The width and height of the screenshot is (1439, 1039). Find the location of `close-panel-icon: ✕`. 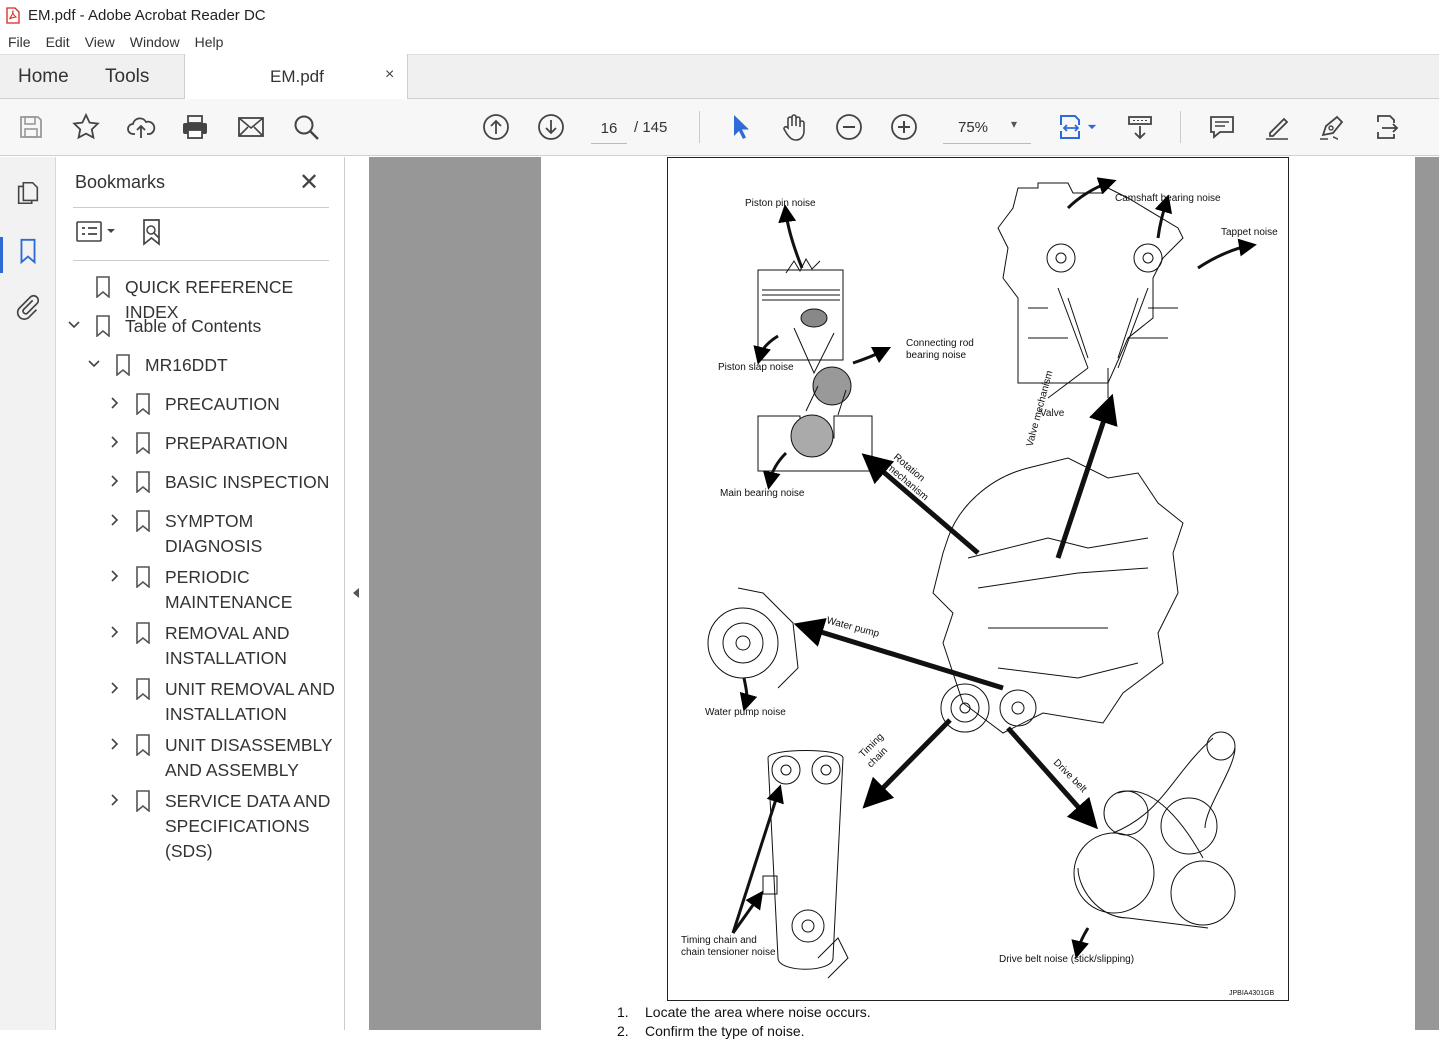

close-panel-icon: ✕ is located at coordinates (309, 182).